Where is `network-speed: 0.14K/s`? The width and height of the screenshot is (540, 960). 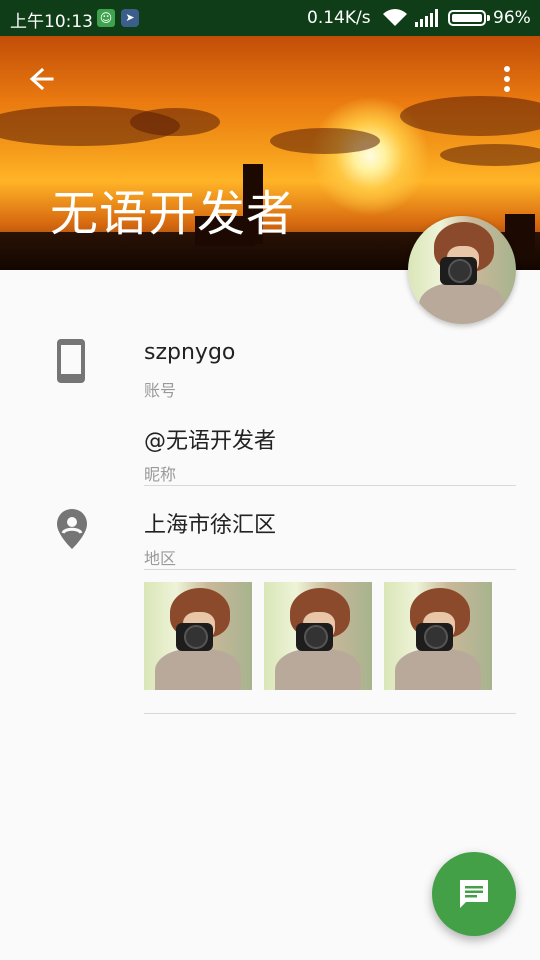 network-speed: 0.14K/s is located at coordinates (339, 18).